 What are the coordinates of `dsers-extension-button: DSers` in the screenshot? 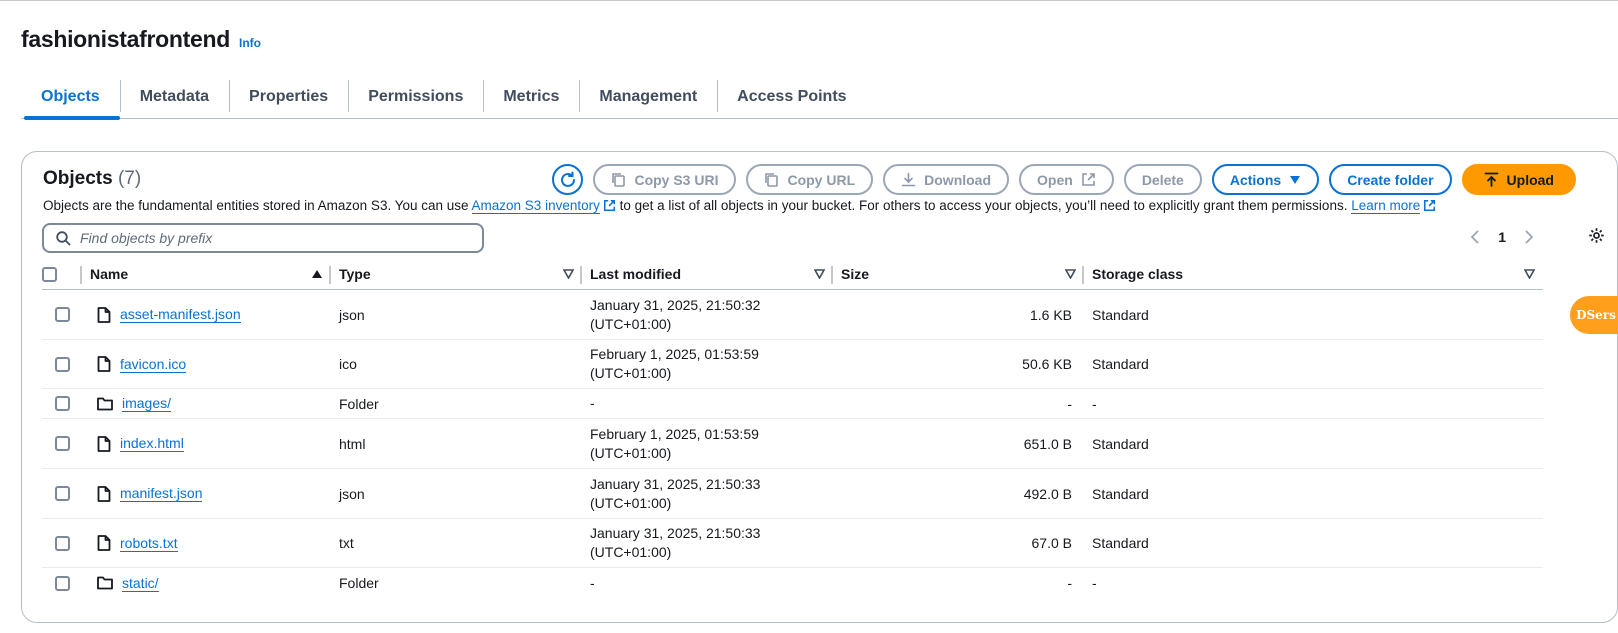 It's located at (1594, 315).